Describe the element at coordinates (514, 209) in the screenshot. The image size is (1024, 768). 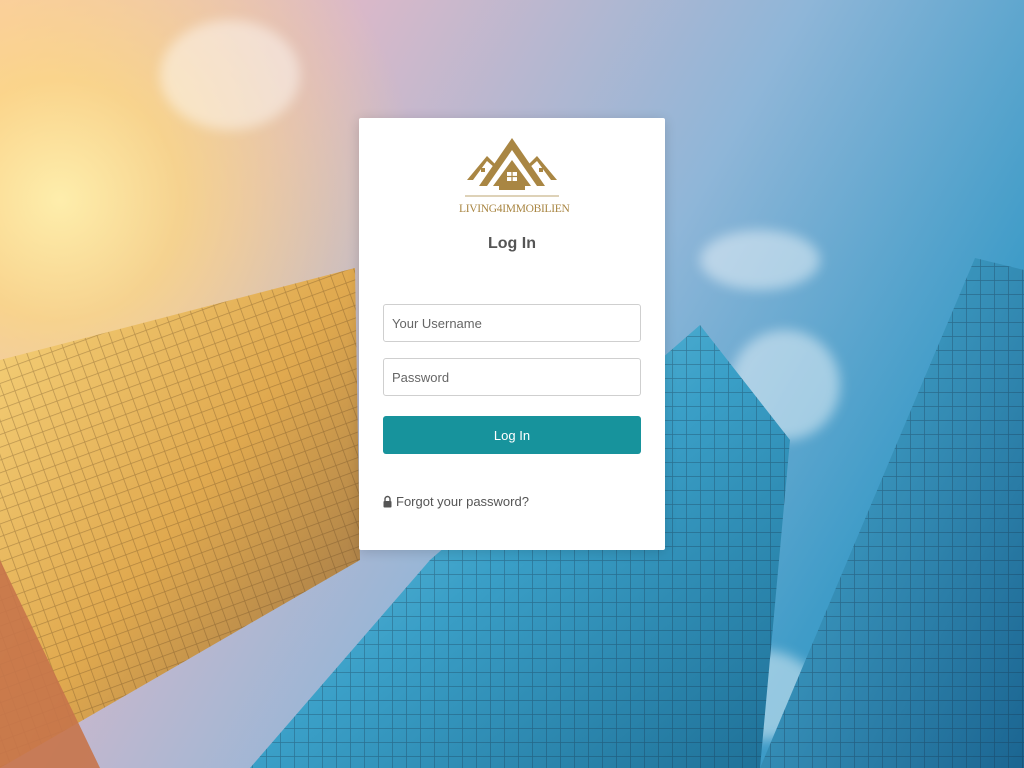
I see `brand-logo-text: LIVING4IMMOBILIEN` at that location.